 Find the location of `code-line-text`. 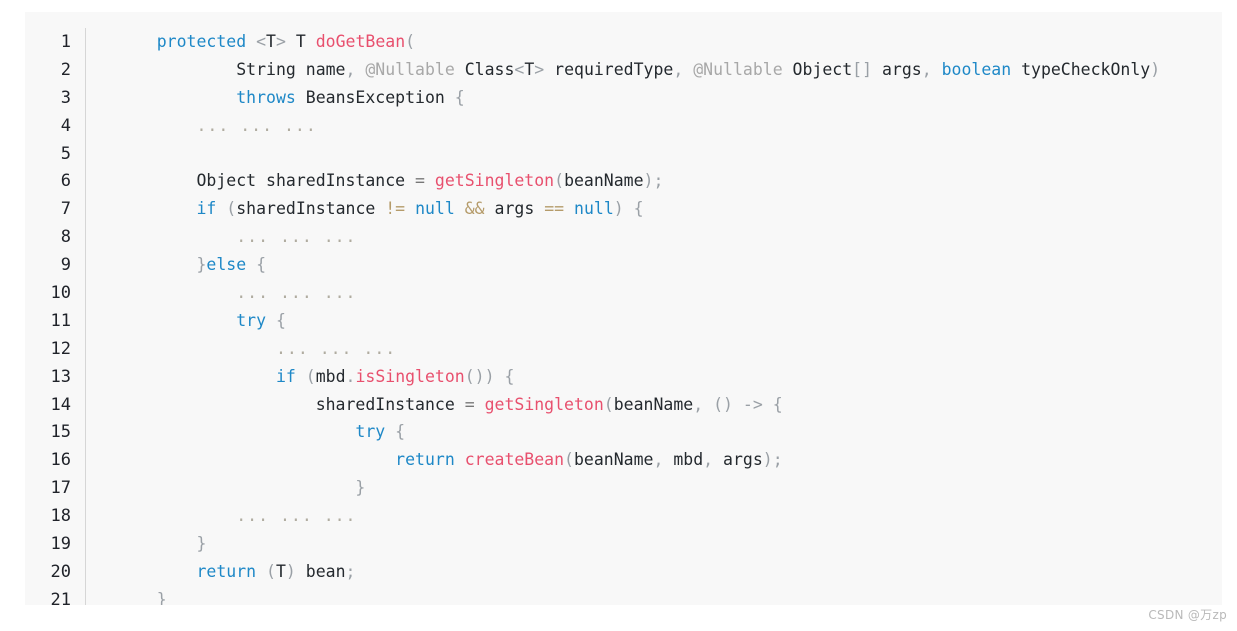

code-line-text is located at coordinates (654, 154).